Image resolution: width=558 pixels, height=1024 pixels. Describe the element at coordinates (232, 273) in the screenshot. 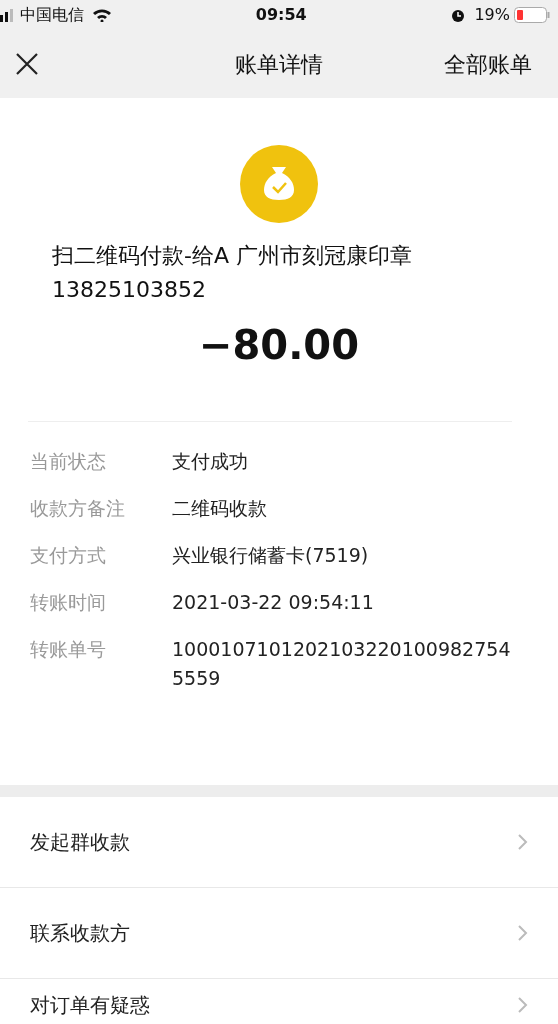

I see `payee-name: 扫二维码付款-给A 广州市刻冠康印章13825103852` at that location.